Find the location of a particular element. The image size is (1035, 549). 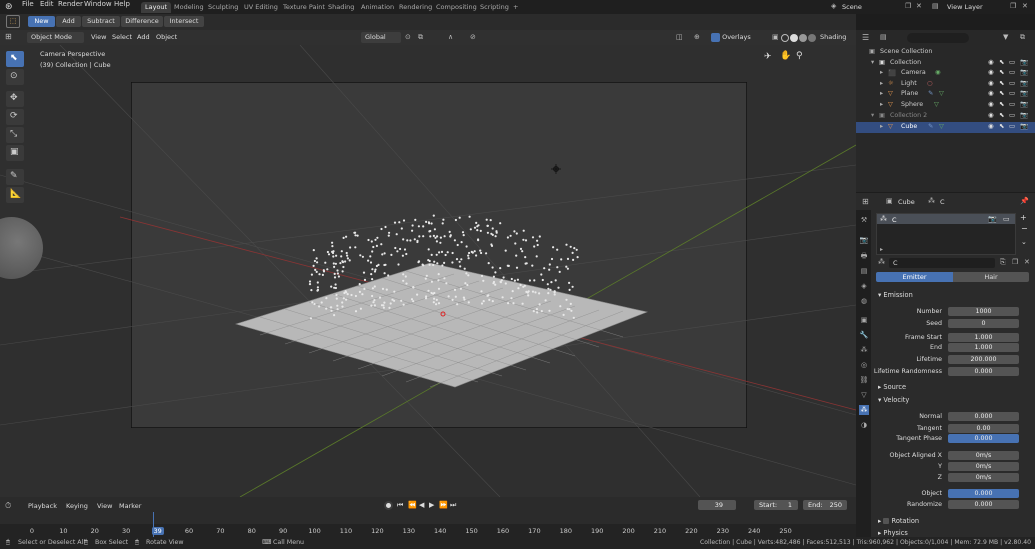

end-frame-field: End: 250 is located at coordinates (825, 505).